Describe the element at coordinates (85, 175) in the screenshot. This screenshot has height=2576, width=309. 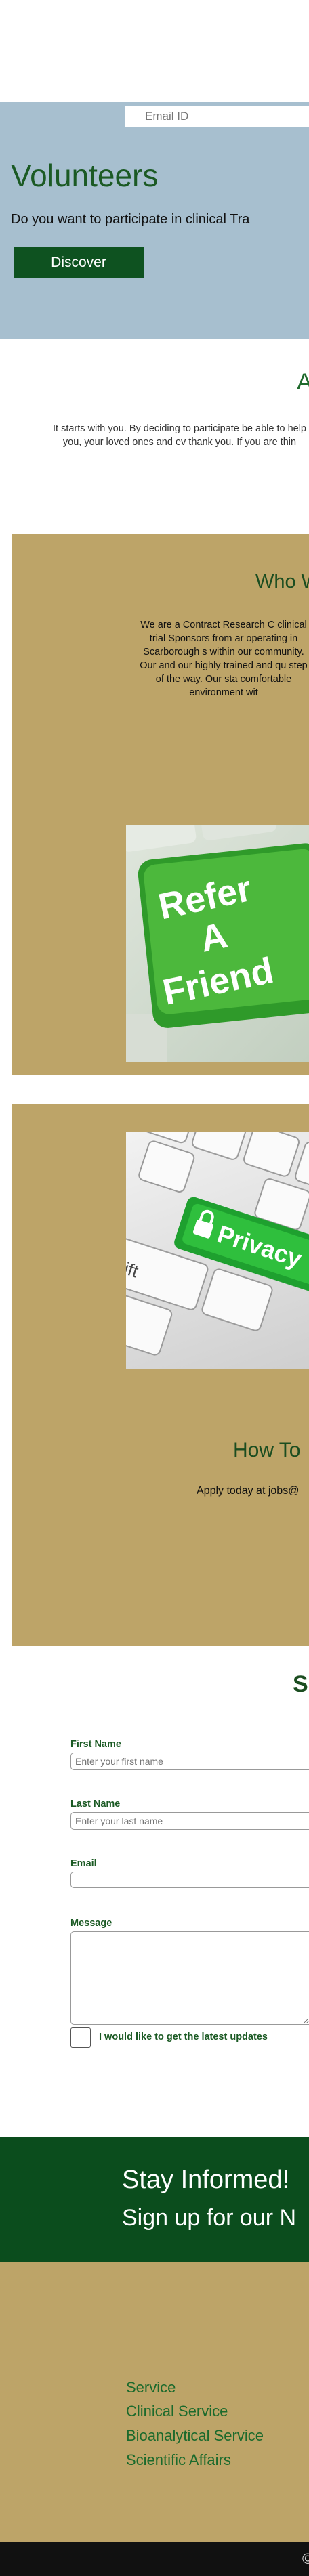
I see `hero-title: Volunteers` at that location.